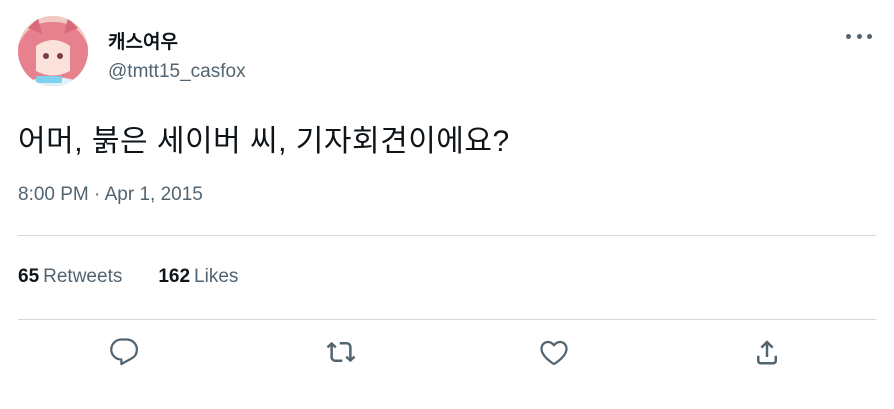 The image size is (894, 409). I want to click on action-bar, so click(447, 354).